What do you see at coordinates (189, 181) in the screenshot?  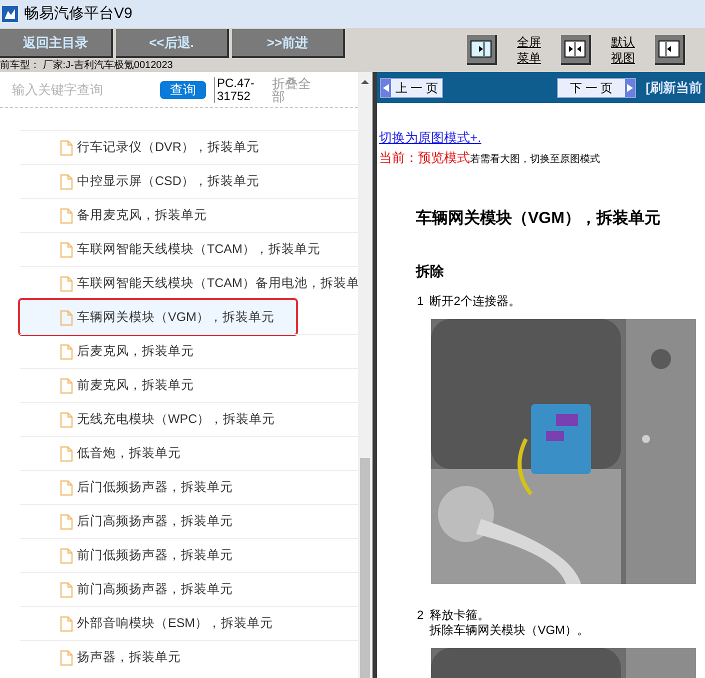 I see `tree-item: 中控显示屏（CSD），拆装单元` at bounding box center [189, 181].